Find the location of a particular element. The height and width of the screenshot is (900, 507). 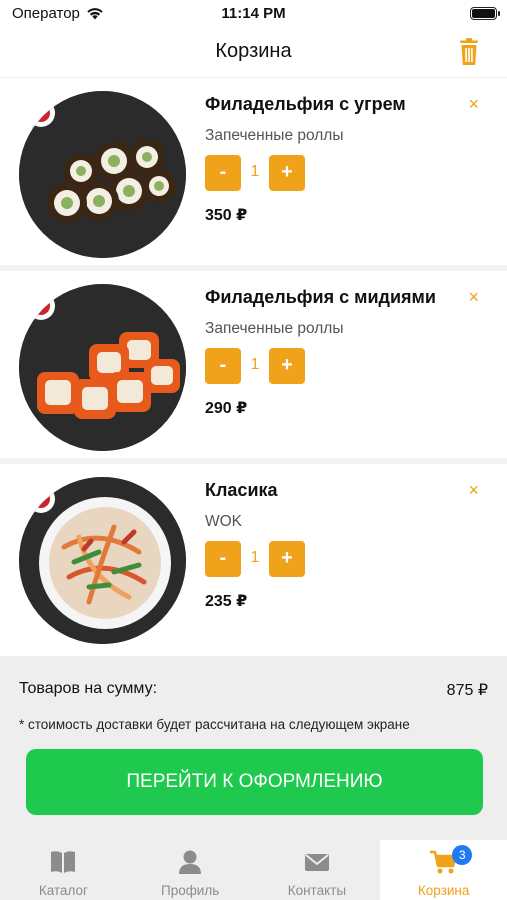

page-title: Корзина is located at coordinates (253, 51).